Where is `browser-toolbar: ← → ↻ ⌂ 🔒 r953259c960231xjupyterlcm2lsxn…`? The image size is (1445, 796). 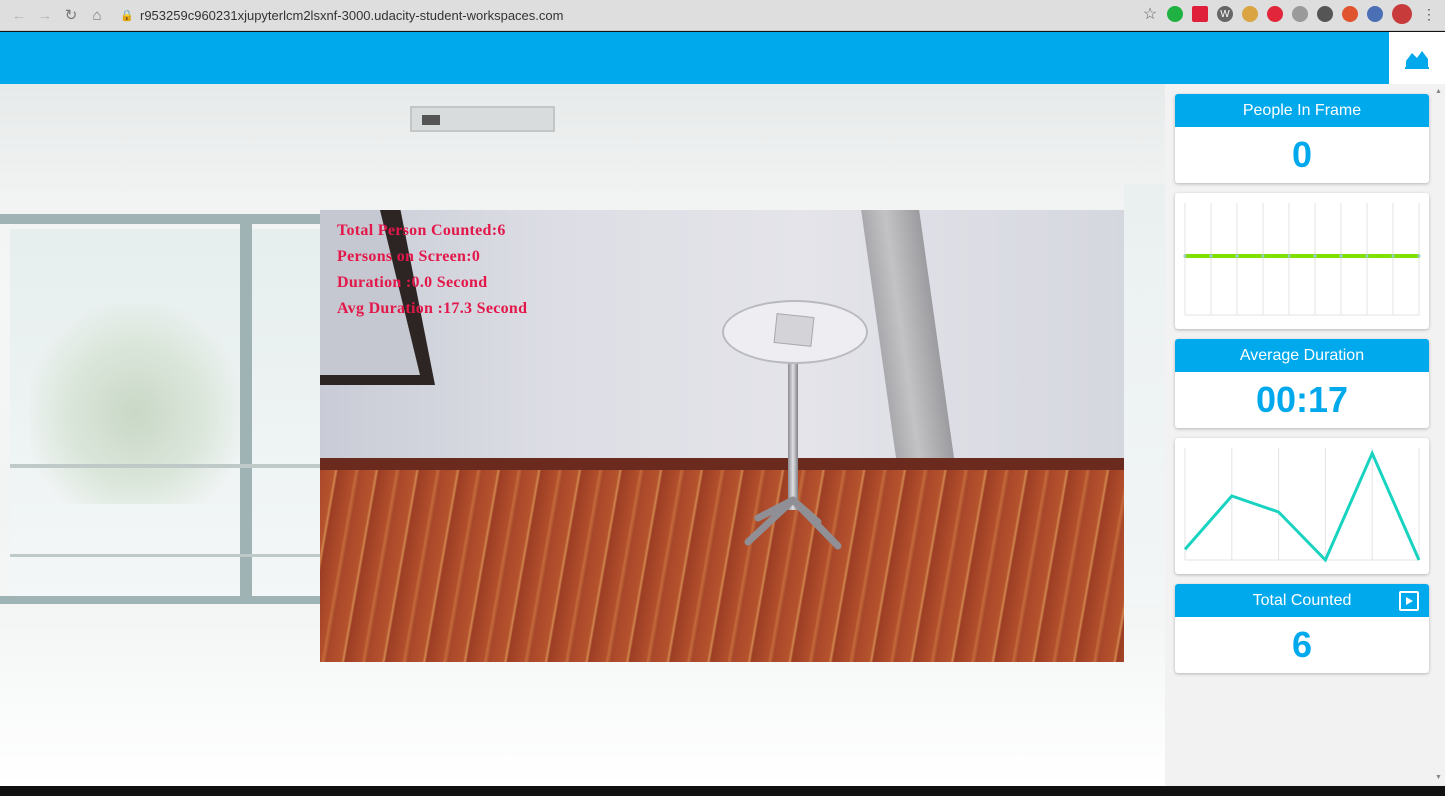
browser-toolbar: ← → ↻ ⌂ 🔒 r953259c960231xjupyterlcm2lsxn… is located at coordinates (722, 15).